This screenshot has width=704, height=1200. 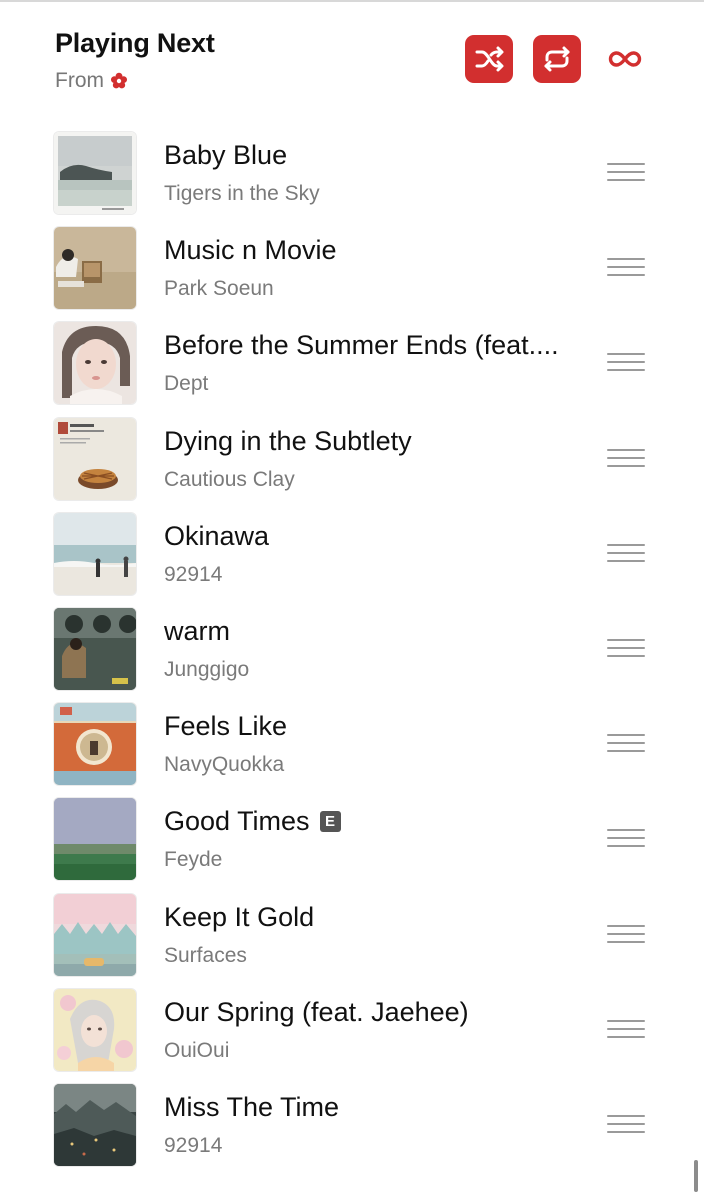 I want to click on song-title: Music n Movie, so click(x=250, y=250).